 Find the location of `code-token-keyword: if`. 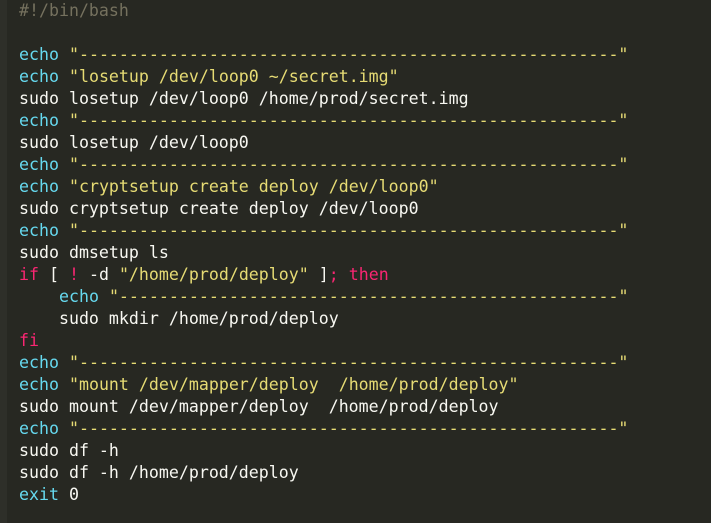

code-token-keyword: if is located at coordinates (29, 274).